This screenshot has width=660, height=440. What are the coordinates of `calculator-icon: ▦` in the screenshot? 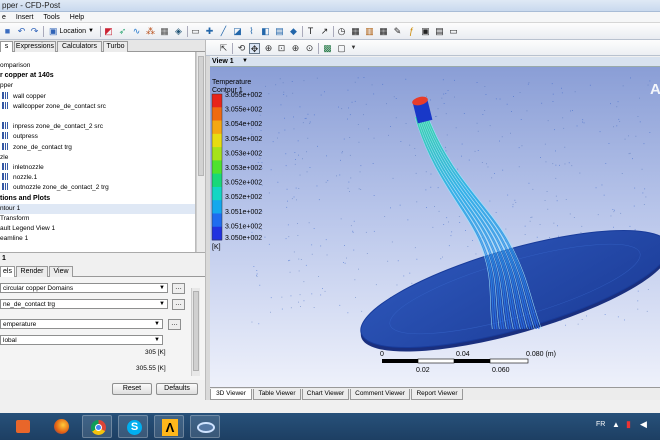 It's located at (355, 31).